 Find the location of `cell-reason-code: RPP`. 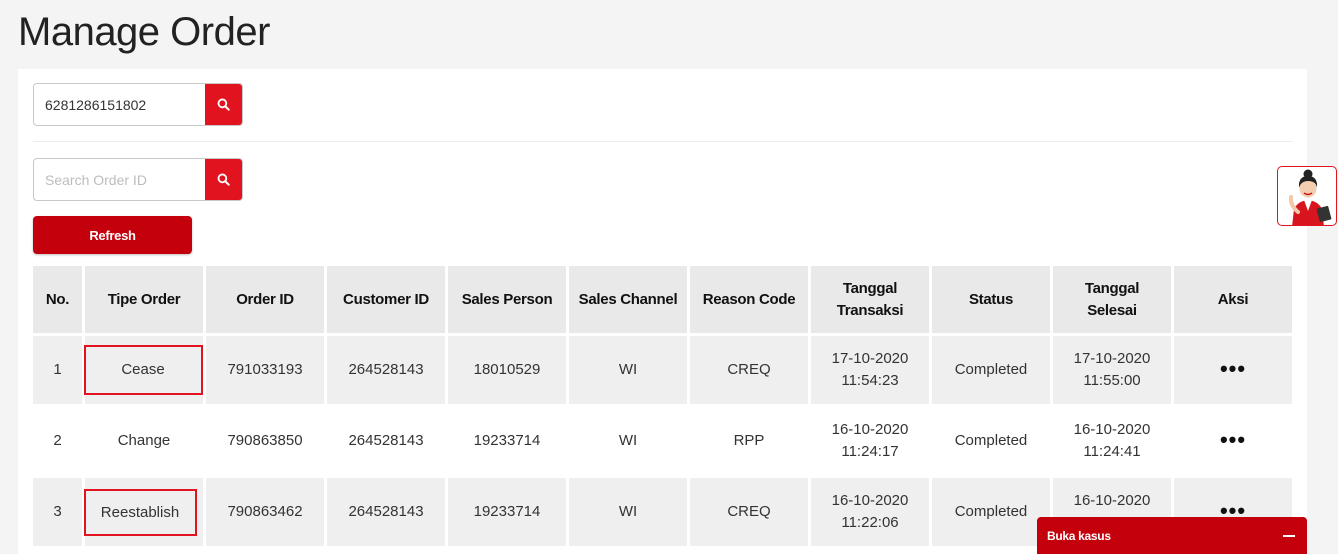

cell-reason-code: RPP is located at coordinates (749, 441).